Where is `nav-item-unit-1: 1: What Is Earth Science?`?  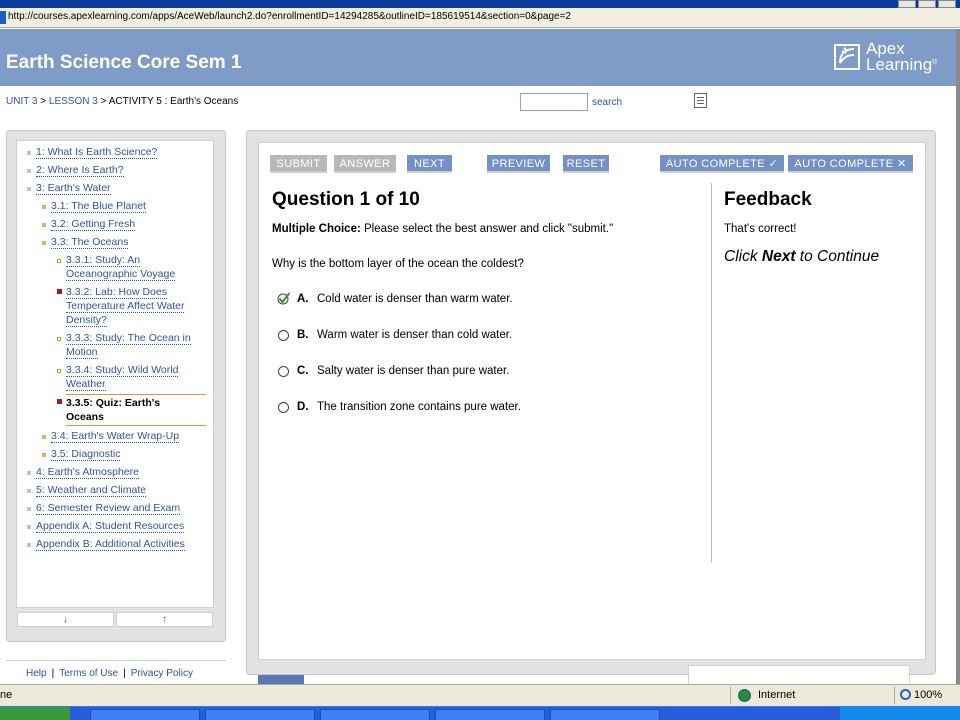
nav-item-unit-1: 1: What Is Earth Science? is located at coordinates (97, 152).